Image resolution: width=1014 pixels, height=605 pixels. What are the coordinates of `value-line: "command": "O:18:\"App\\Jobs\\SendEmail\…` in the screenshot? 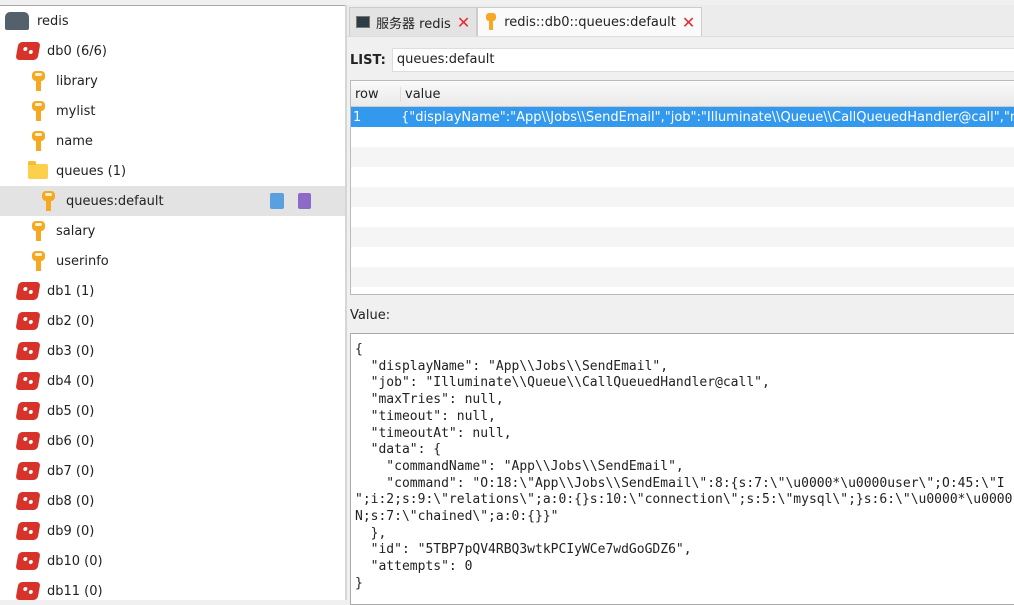 It's located at (680, 483).